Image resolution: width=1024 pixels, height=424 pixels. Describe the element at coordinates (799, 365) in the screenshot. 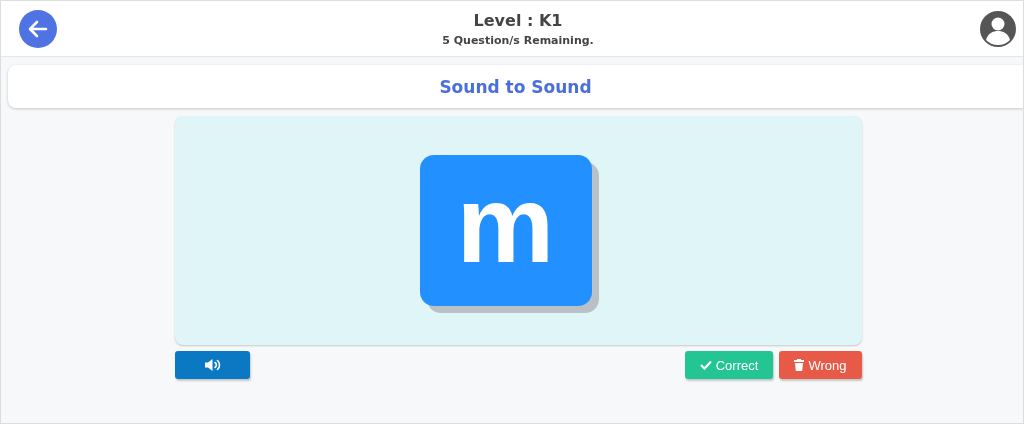

I see `trash-icon` at that location.